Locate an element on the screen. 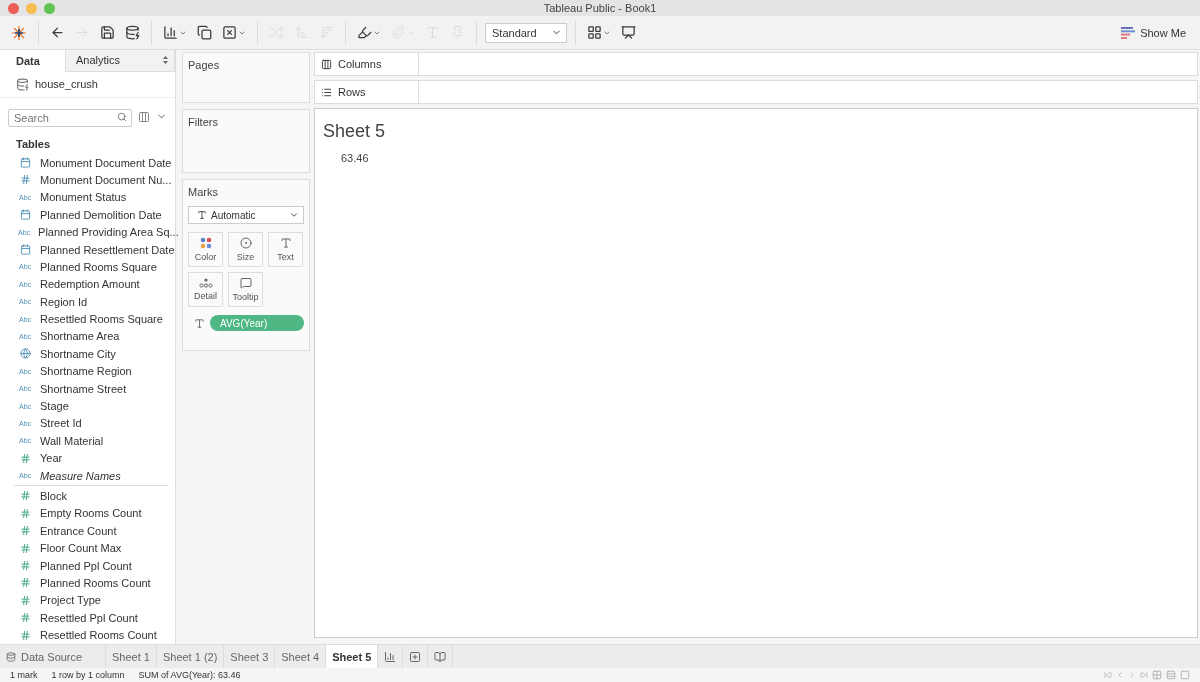  color-mark-button: Color is located at coordinates (205, 249).